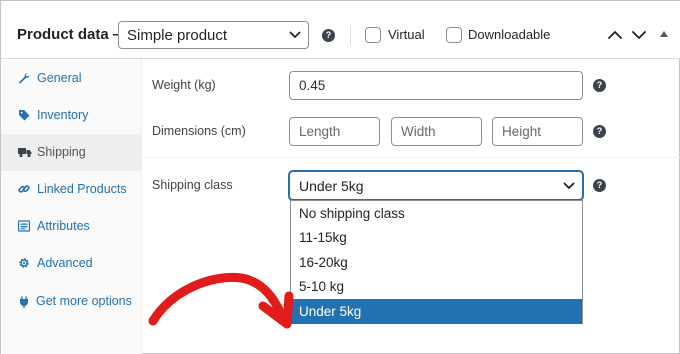 The width and height of the screenshot is (680, 354). I want to click on collapse-toggle-icon, so click(664, 34).